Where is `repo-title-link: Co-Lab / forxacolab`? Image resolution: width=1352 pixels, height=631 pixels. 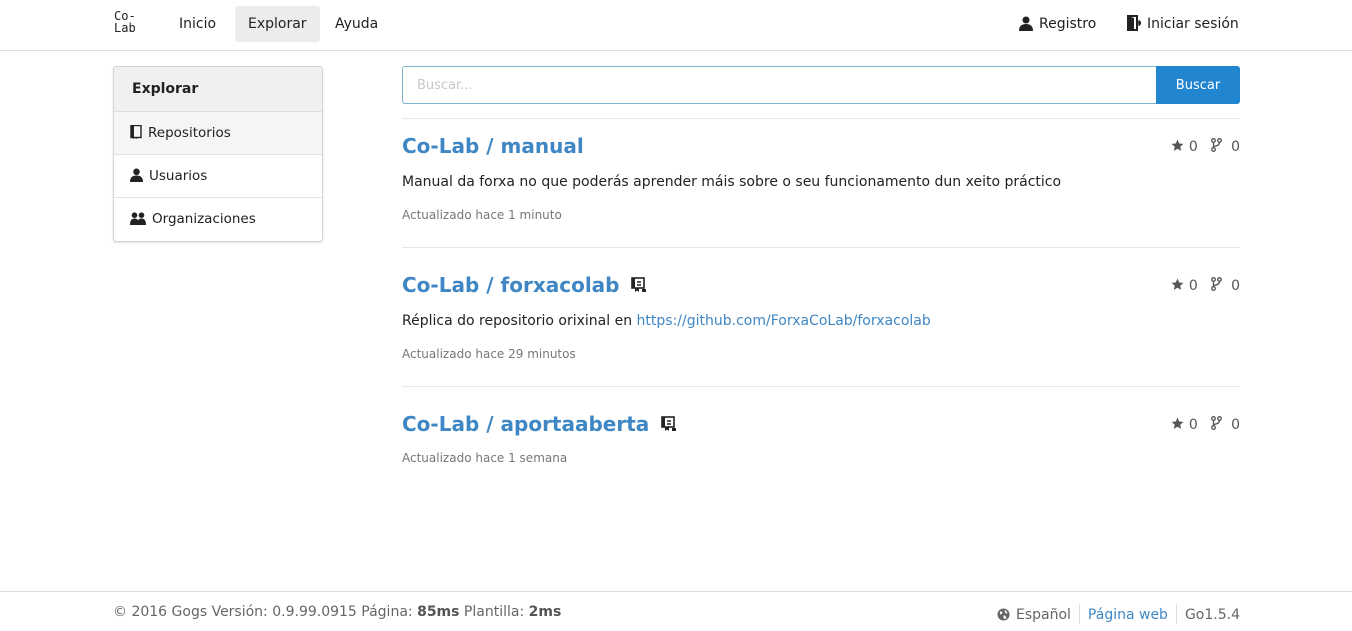 repo-title-link: Co-Lab / forxacolab is located at coordinates (524, 285).